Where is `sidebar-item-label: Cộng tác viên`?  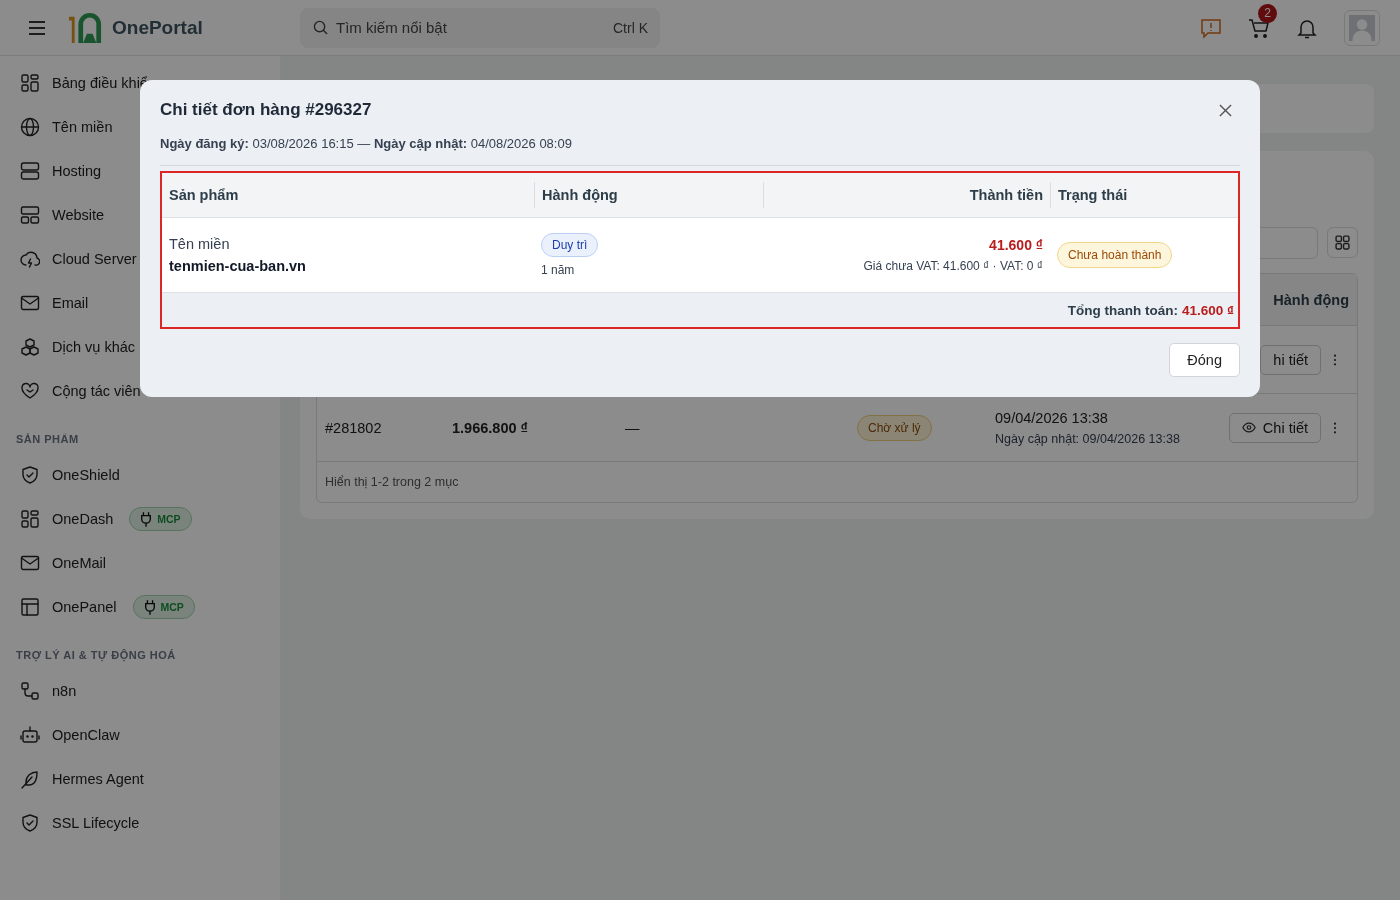
sidebar-item-label: Cộng tác viên is located at coordinates (96, 391).